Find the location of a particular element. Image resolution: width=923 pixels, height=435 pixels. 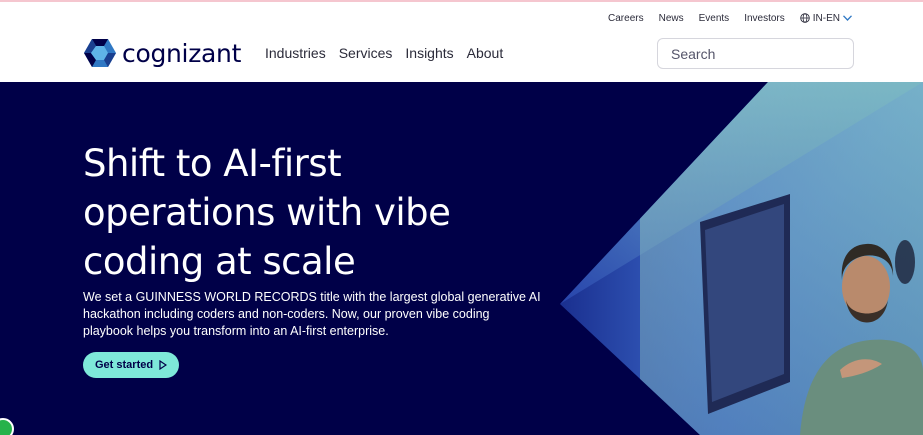

cognizant-logo-icon is located at coordinates (100, 53).